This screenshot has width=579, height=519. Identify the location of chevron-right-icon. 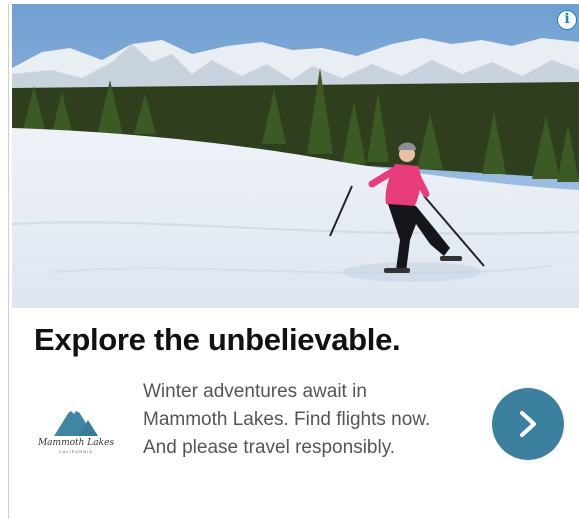
(528, 424).